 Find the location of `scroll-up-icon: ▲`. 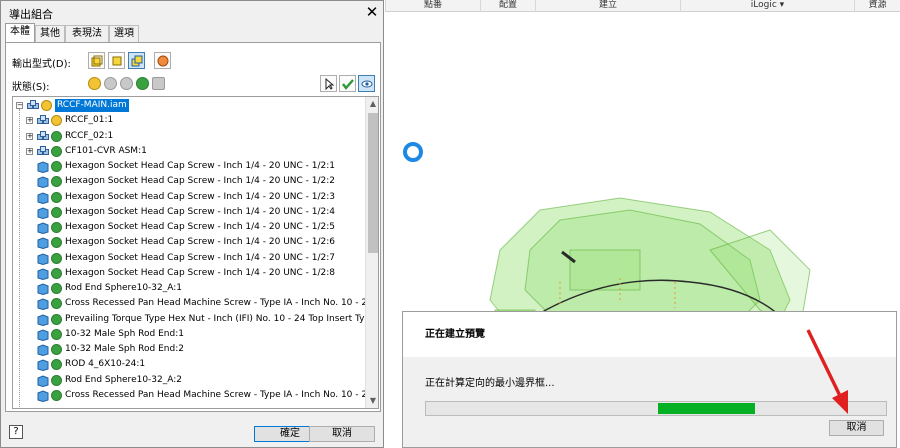

scroll-up-icon: ▲ is located at coordinates (372, 104).